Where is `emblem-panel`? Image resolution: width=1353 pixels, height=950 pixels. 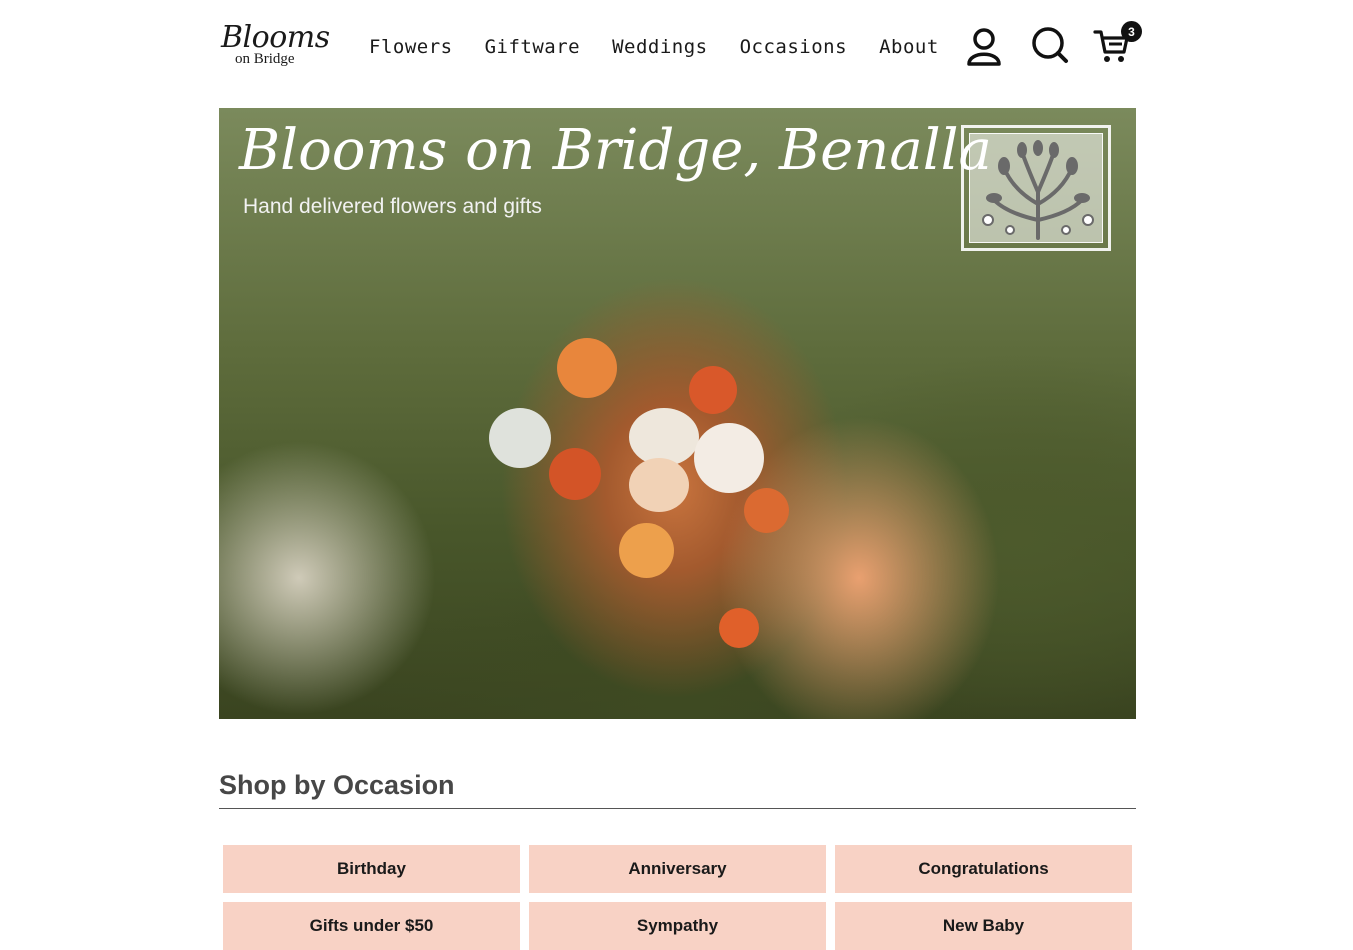
emblem-panel is located at coordinates (1036, 188).